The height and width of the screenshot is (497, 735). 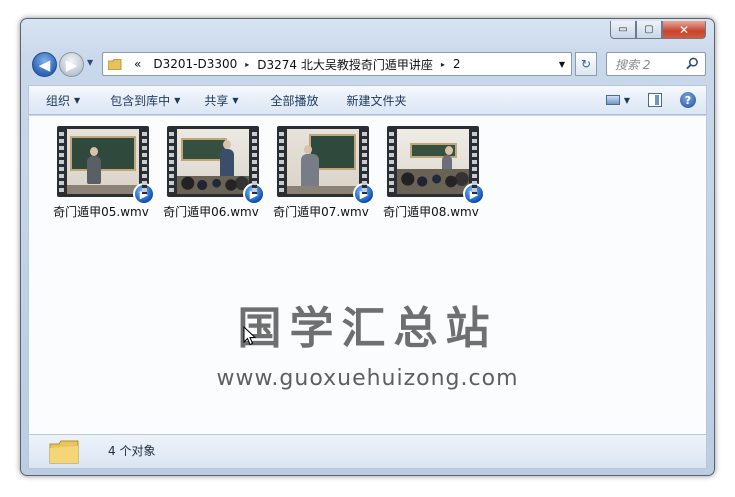 What do you see at coordinates (211, 212) in the screenshot?
I see `file-name: 奇门遁甲06.wmv` at bounding box center [211, 212].